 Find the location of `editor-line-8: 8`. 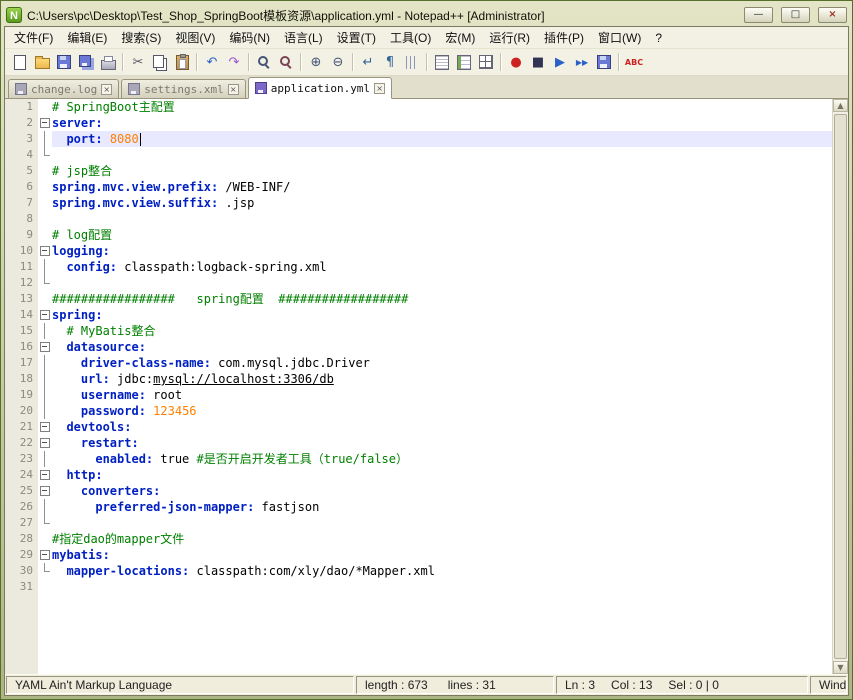

editor-line-8: 8 is located at coordinates (418, 219).